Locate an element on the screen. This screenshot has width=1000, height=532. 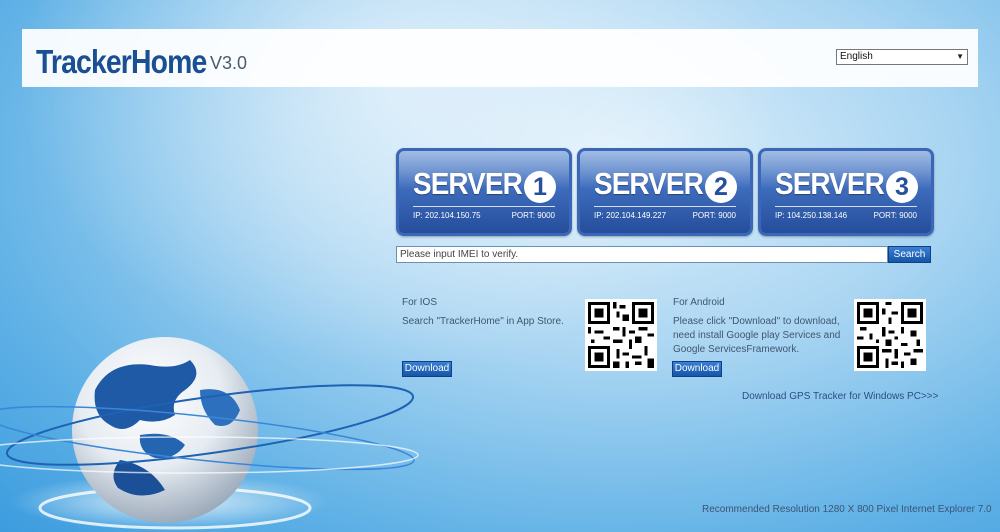
ios-heading: For IOS is located at coordinates (420, 302).